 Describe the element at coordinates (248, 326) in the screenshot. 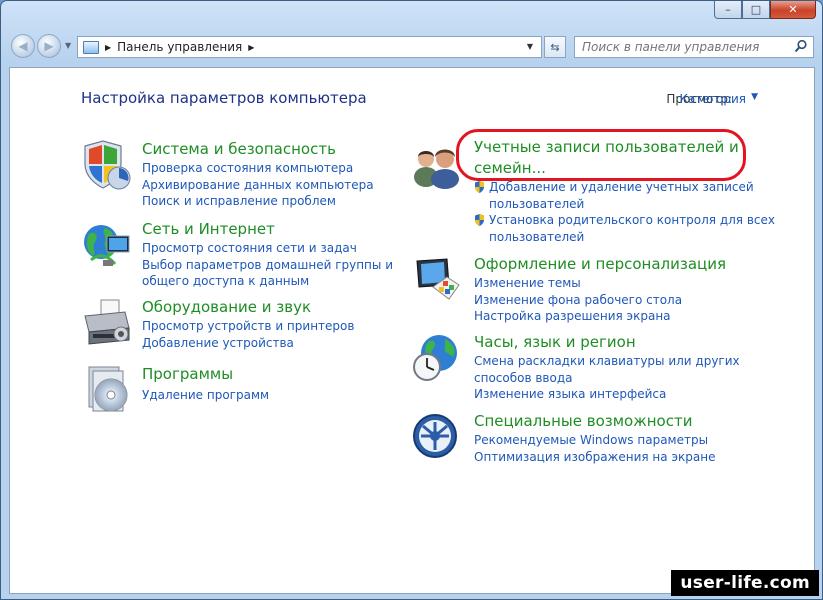

I see `link-view-devices-printers: Просмотр устройств и принтеров` at that location.